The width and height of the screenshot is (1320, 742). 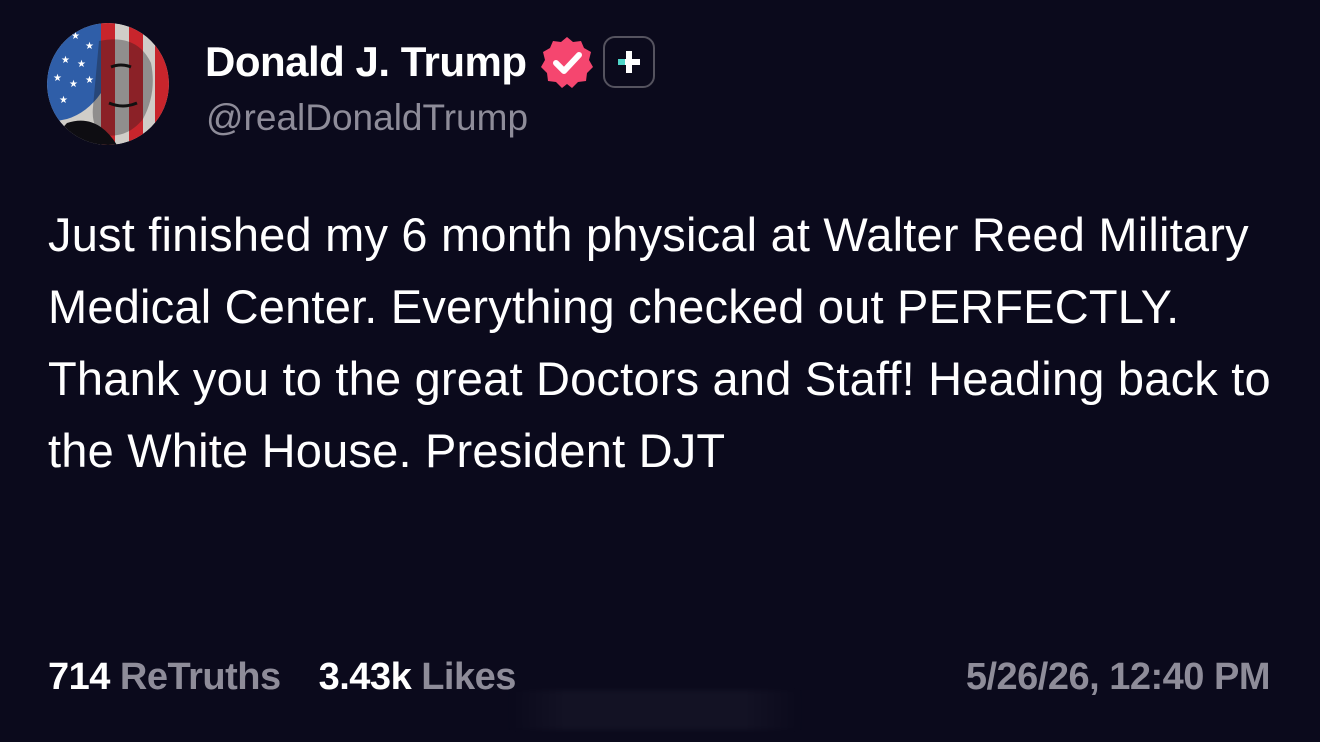 What do you see at coordinates (200, 676) in the screenshot?
I see `retruths-label: ReTruths` at bounding box center [200, 676].